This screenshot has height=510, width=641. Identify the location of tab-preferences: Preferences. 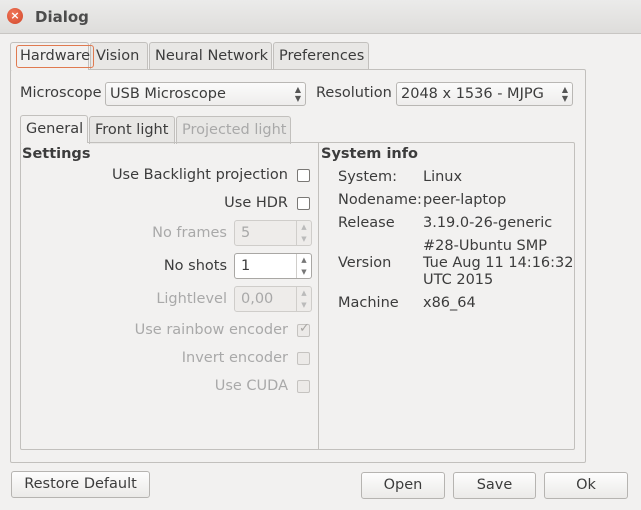
(321, 56).